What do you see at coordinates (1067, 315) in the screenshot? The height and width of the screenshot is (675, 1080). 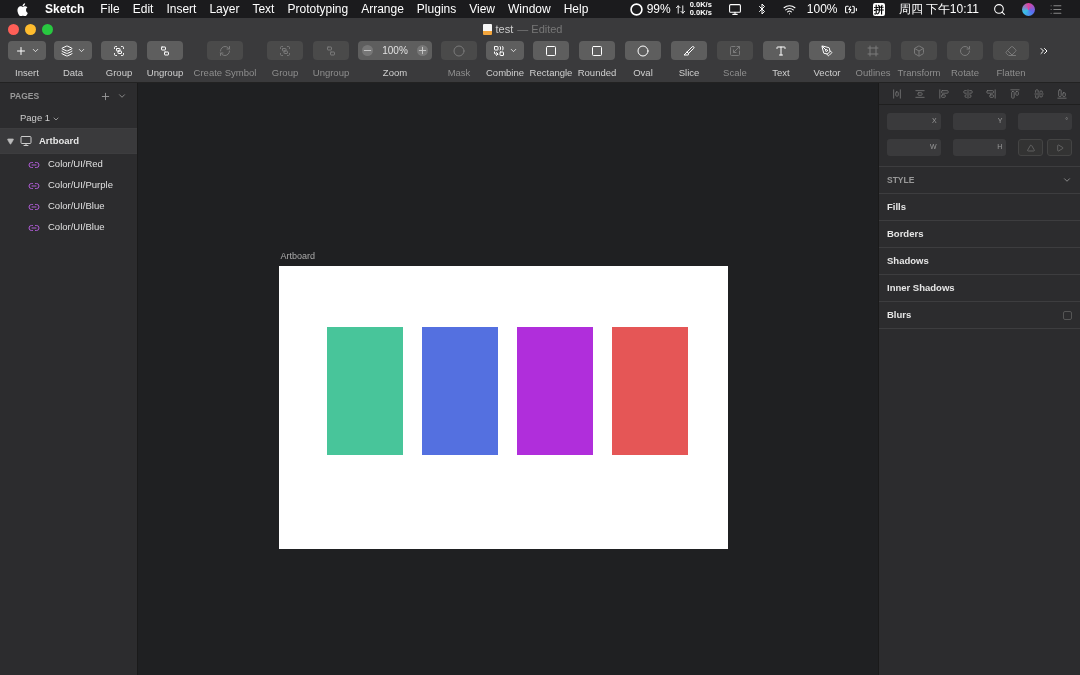 I see `checkbox` at bounding box center [1067, 315].